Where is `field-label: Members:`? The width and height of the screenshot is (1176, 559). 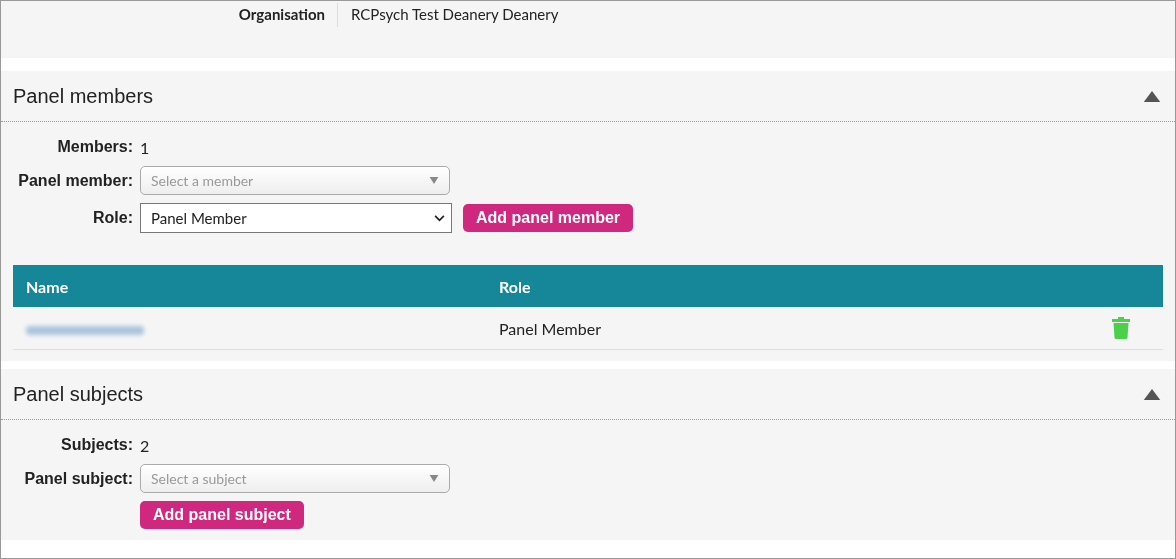 field-label: Members: is located at coordinates (94, 147).